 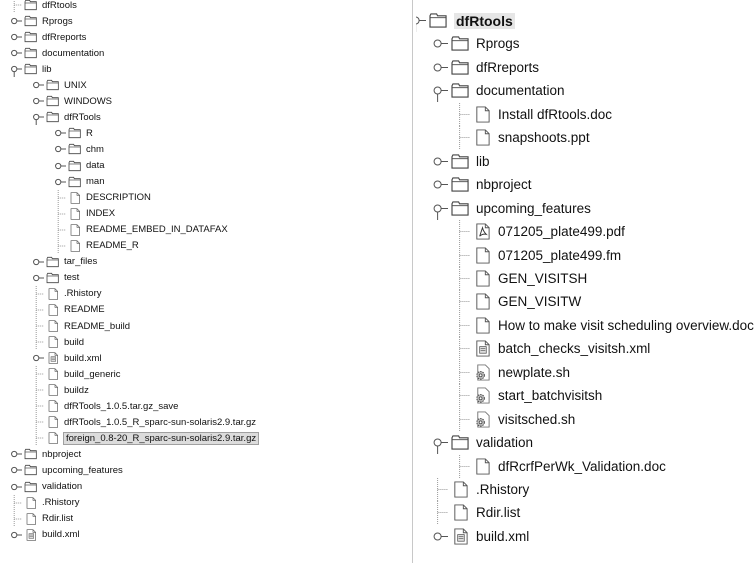 What do you see at coordinates (66, 117) in the screenshot?
I see `tree-node-dfrtools: dfRTools` at bounding box center [66, 117].